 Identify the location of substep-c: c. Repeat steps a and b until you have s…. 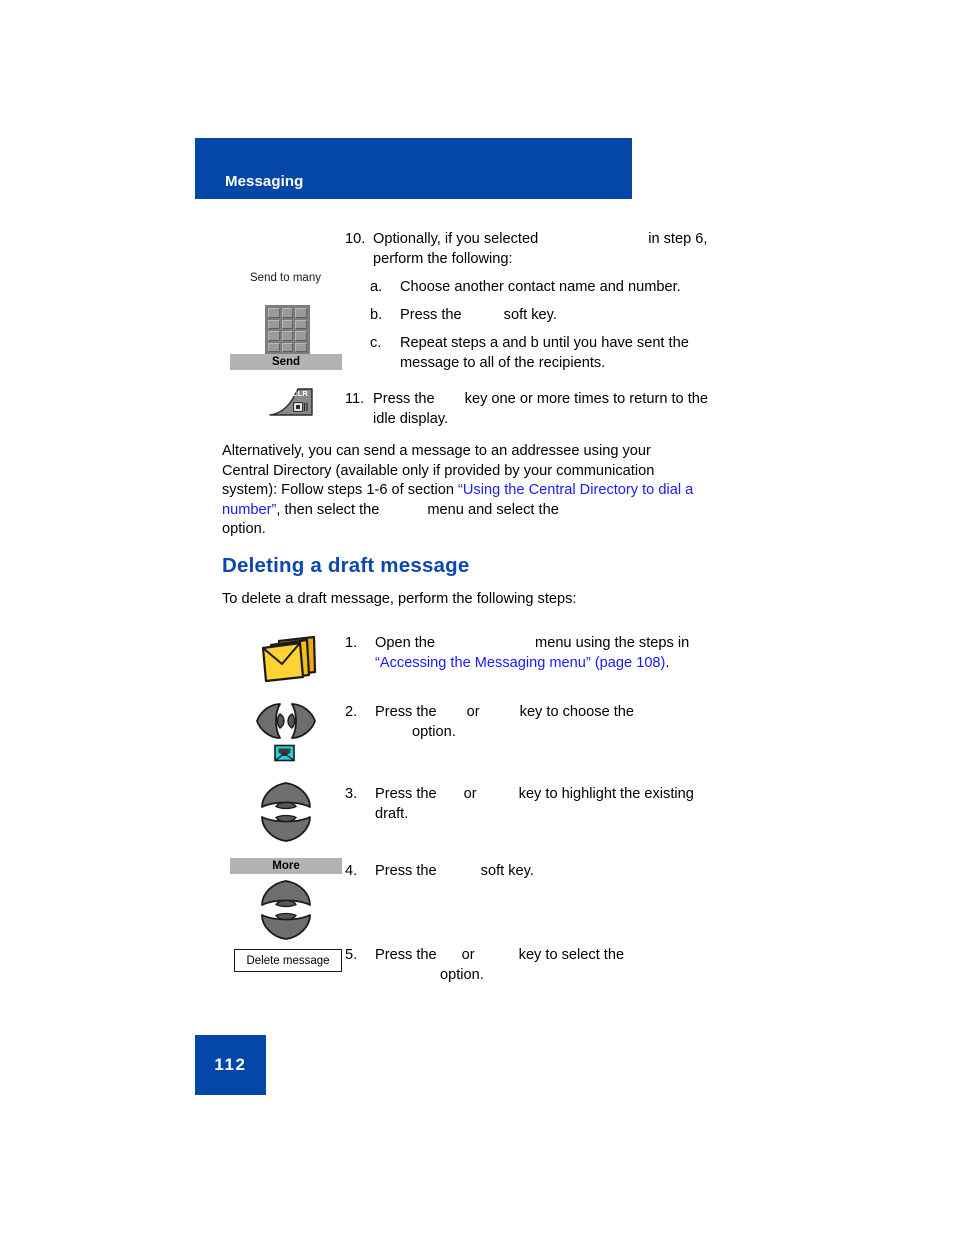
(555, 353).